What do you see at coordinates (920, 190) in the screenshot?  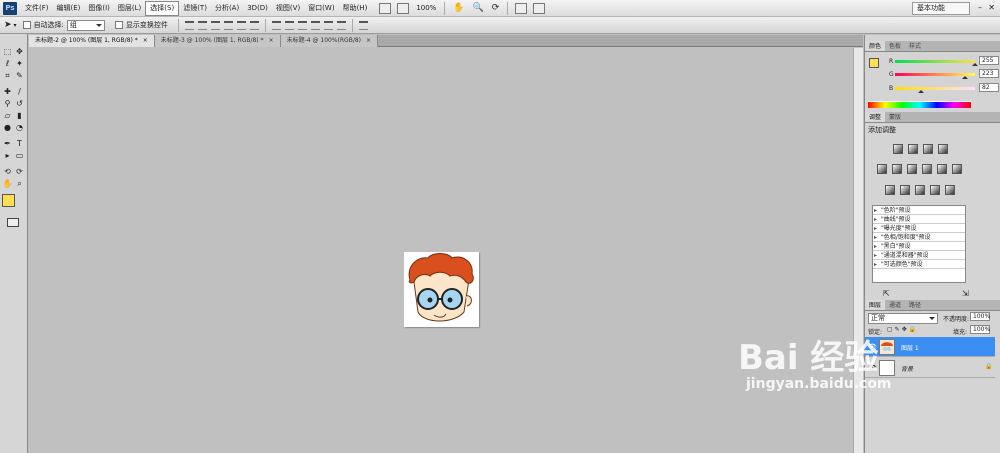 I see `threshold-icon` at bounding box center [920, 190].